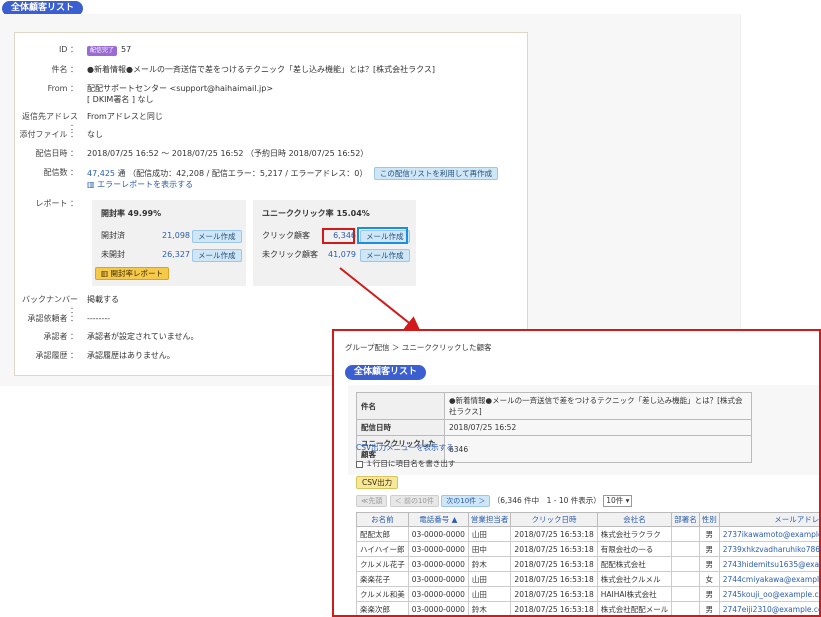 The height and width of the screenshot is (617, 821). Describe the element at coordinates (217, 255) in the screenshot. I see `unopened-mail-button: メール作成` at that location.